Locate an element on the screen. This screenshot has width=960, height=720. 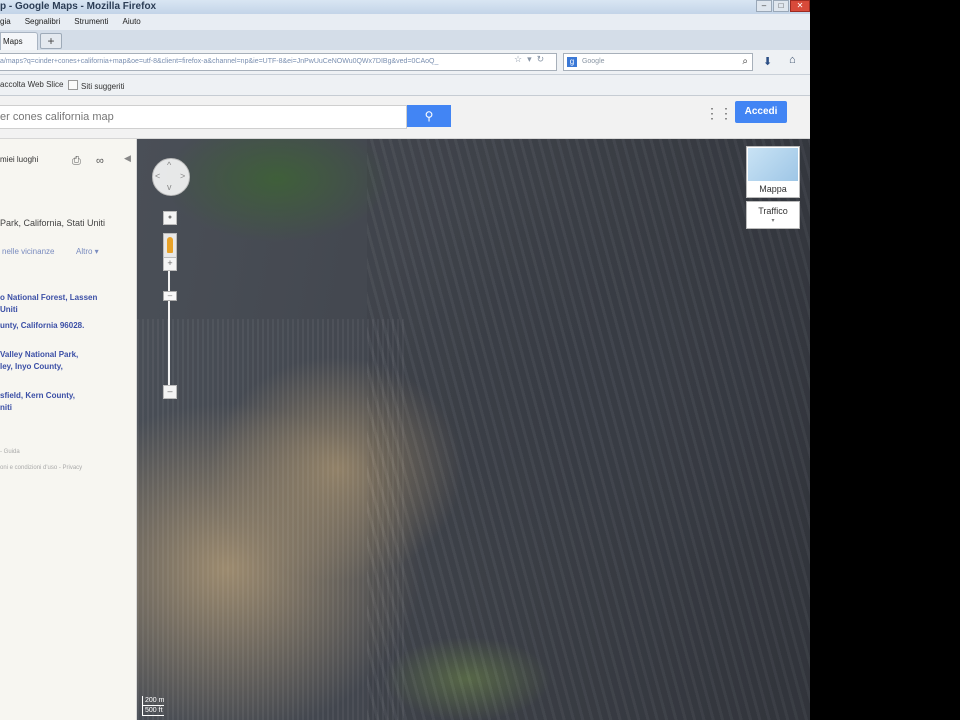
maps-search-input: er cones california map is located at coordinates (203, 117).